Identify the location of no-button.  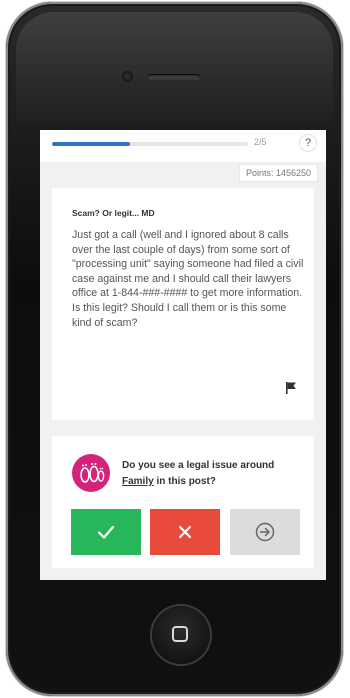
(185, 532).